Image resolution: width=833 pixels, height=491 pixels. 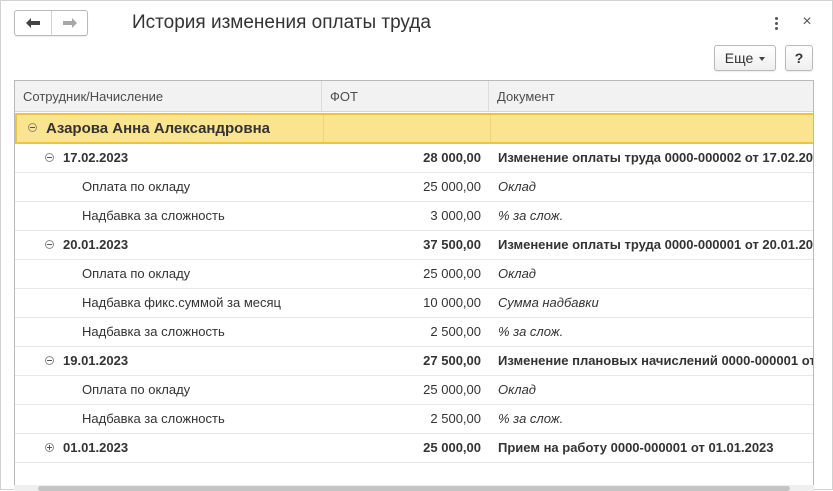 What do you see at coordinates (807, 22) in the screenshot?
I see `close-icon: ×` at bounding box center [807, 22].